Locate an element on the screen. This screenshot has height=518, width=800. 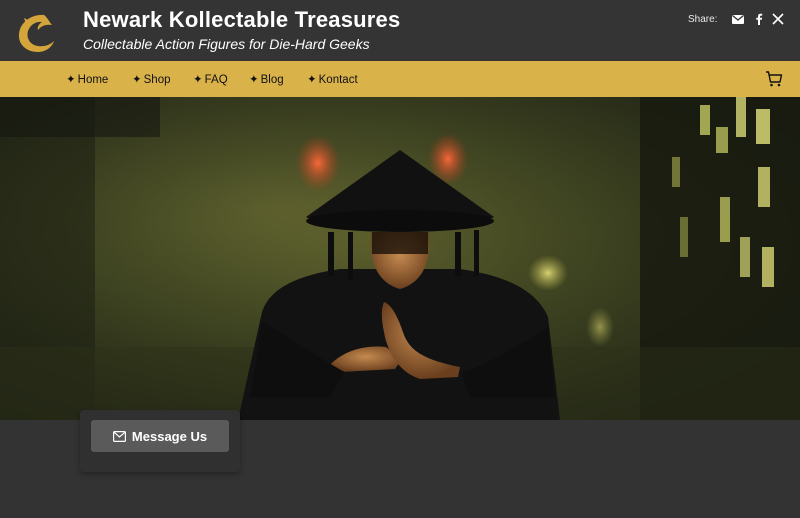
nav-item-shop: ✦ Shop is located at coordinates (151, 79).